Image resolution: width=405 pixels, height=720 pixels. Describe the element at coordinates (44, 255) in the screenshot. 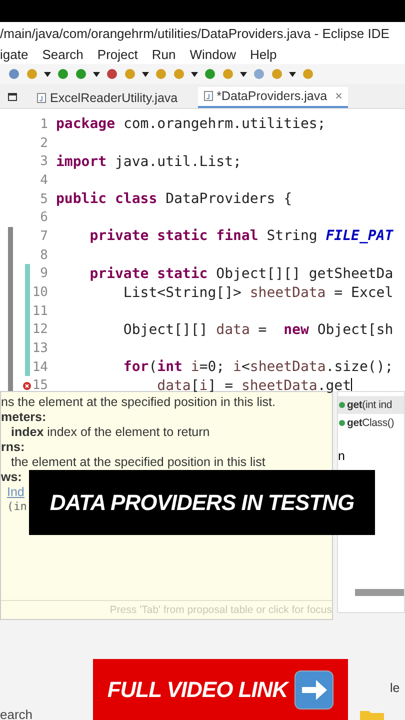

I see `line-number: 8` at that location.